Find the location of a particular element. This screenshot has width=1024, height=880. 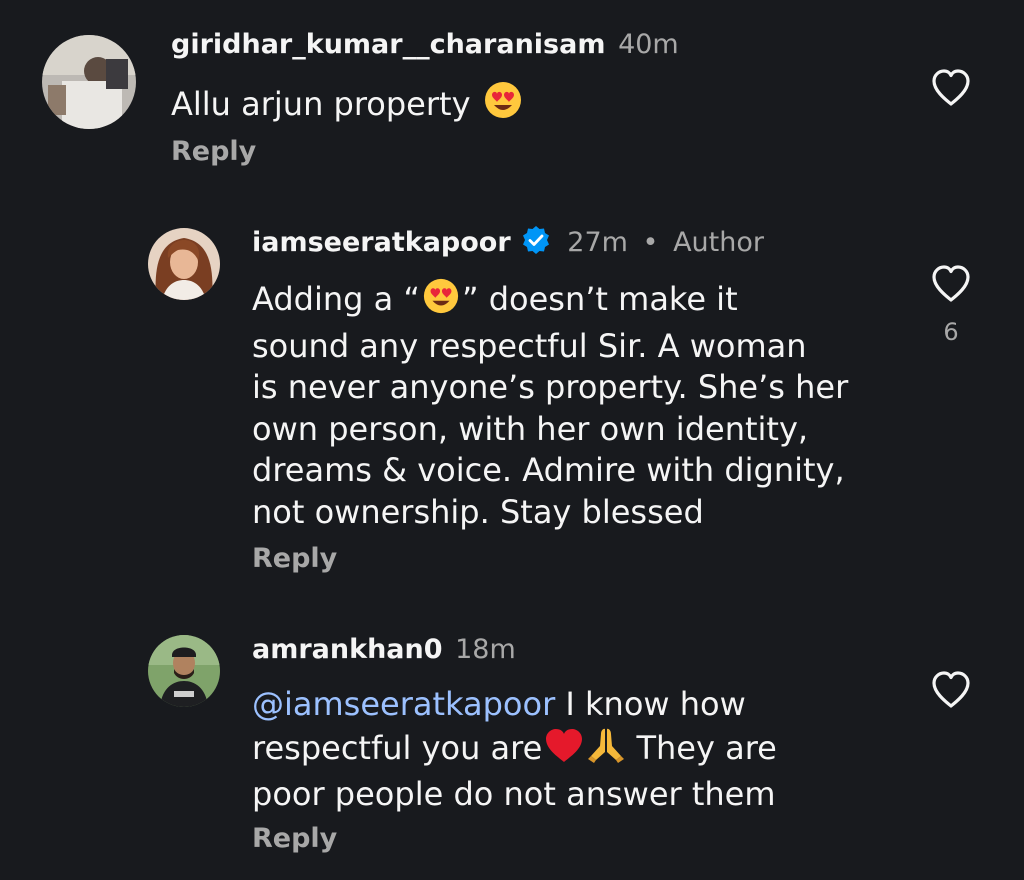

verified-badge-icon is located at coordinates (536, 244).